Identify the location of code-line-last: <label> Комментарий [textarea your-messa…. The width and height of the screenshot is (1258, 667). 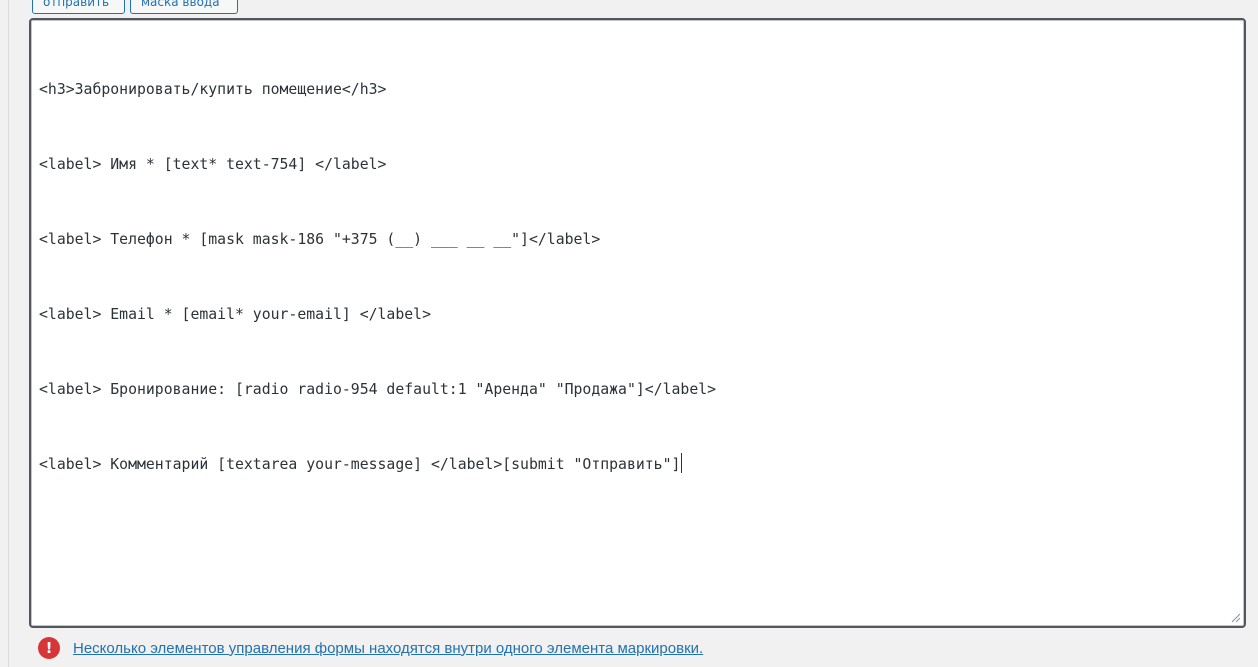
(637, 464).